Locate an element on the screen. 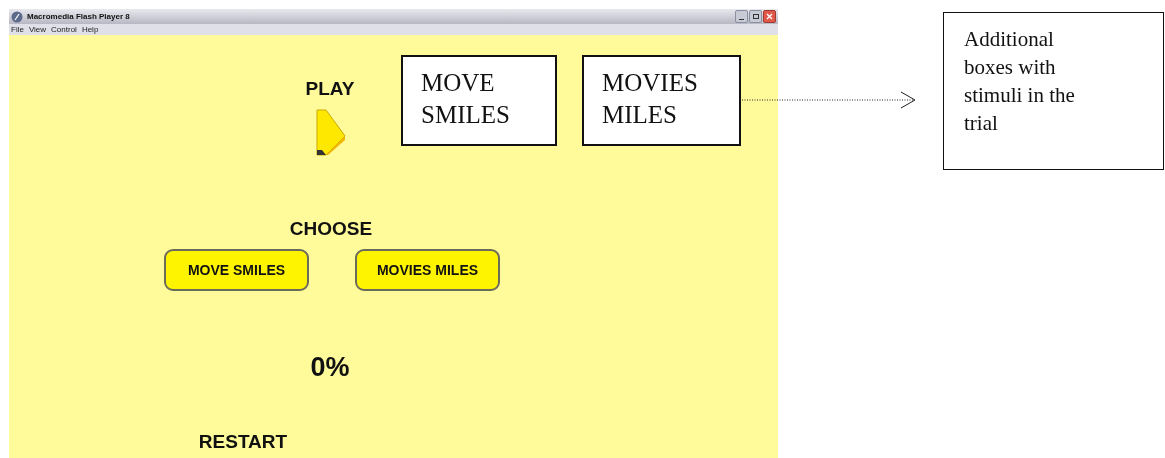 Image resolution: width=1165 pixels, height=458 pixels. close-button is located at coordinates (769, 16).